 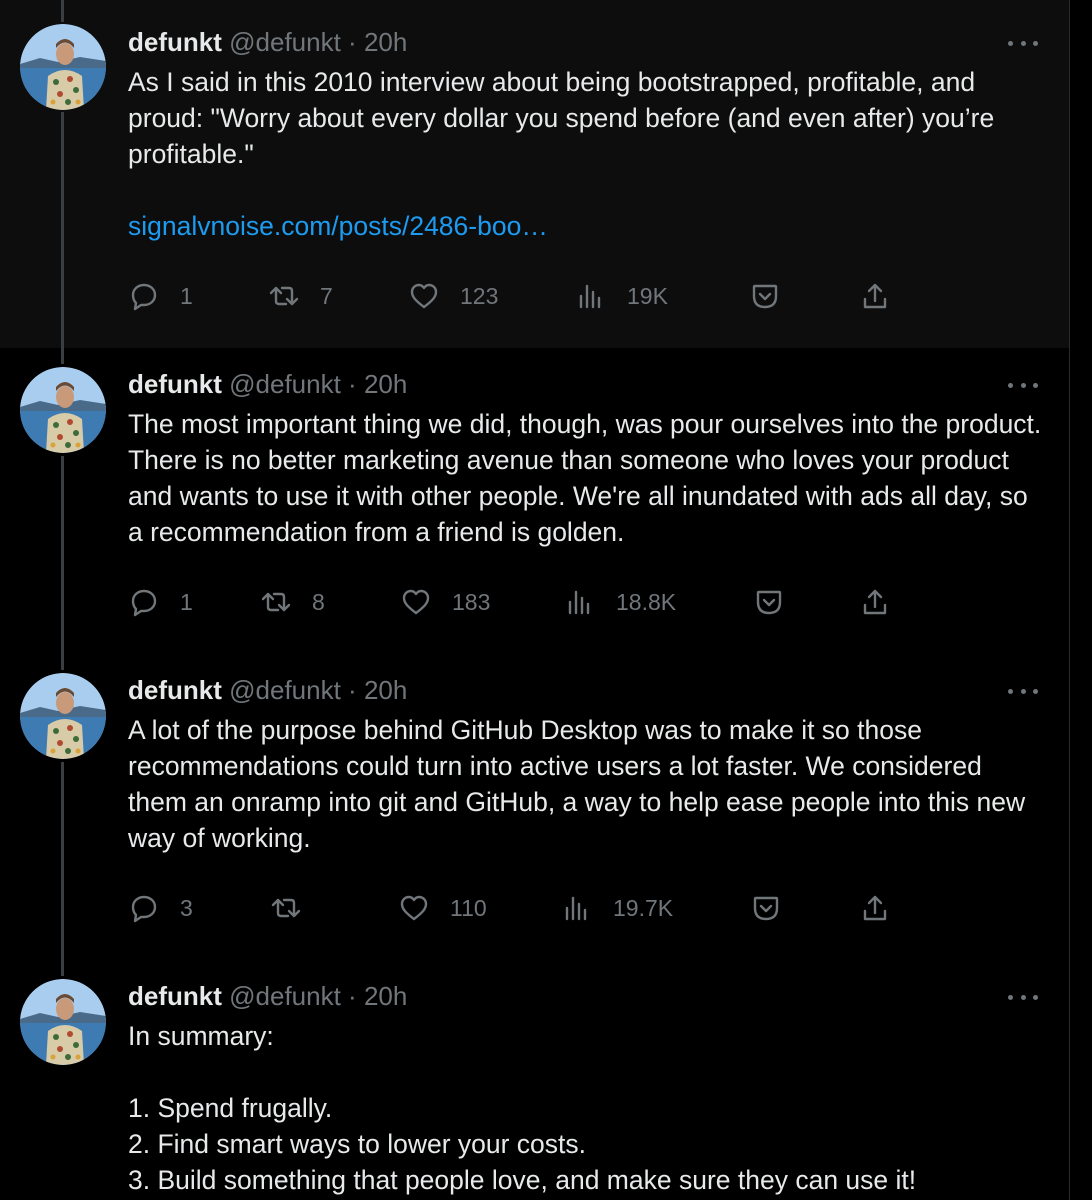 I want to click on like-button: 183, so click(x=445, y=602).